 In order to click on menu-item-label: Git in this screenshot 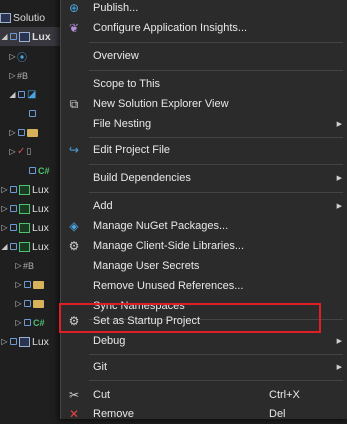, I will do `click(100, 367)`.